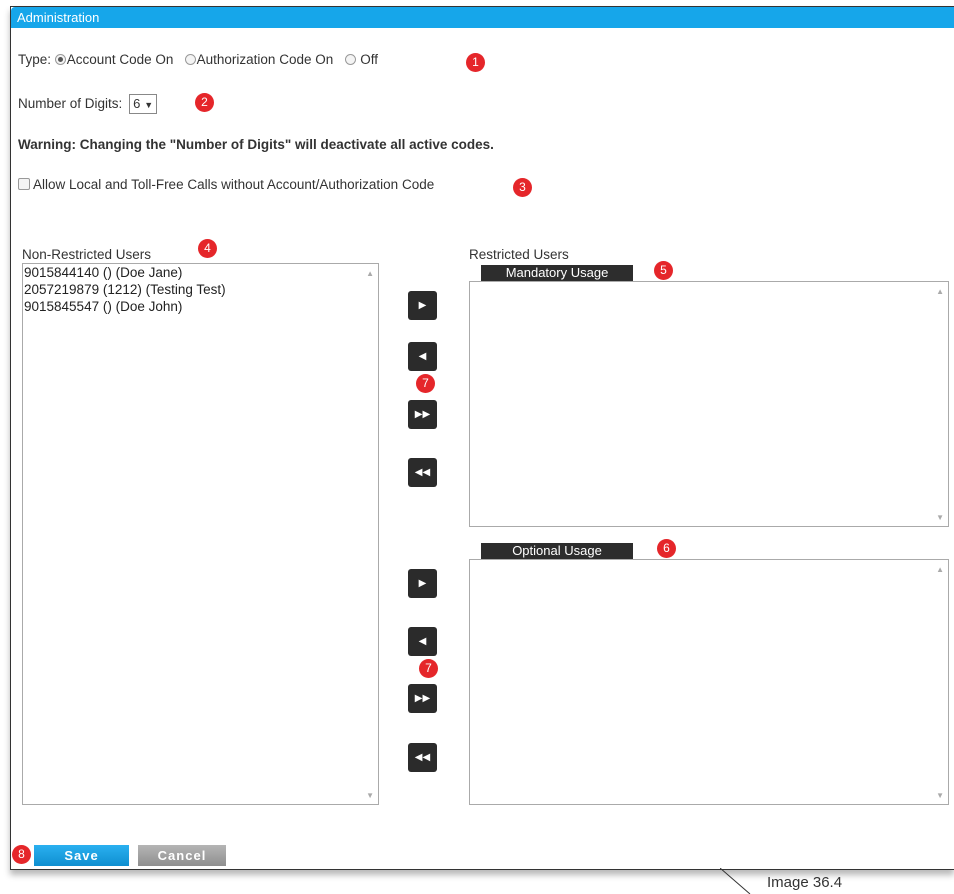 The image size is (954, 894). Describe the element at coordinates (666, 548) in the screenshot. I see `callout-badge: 6` at that location.